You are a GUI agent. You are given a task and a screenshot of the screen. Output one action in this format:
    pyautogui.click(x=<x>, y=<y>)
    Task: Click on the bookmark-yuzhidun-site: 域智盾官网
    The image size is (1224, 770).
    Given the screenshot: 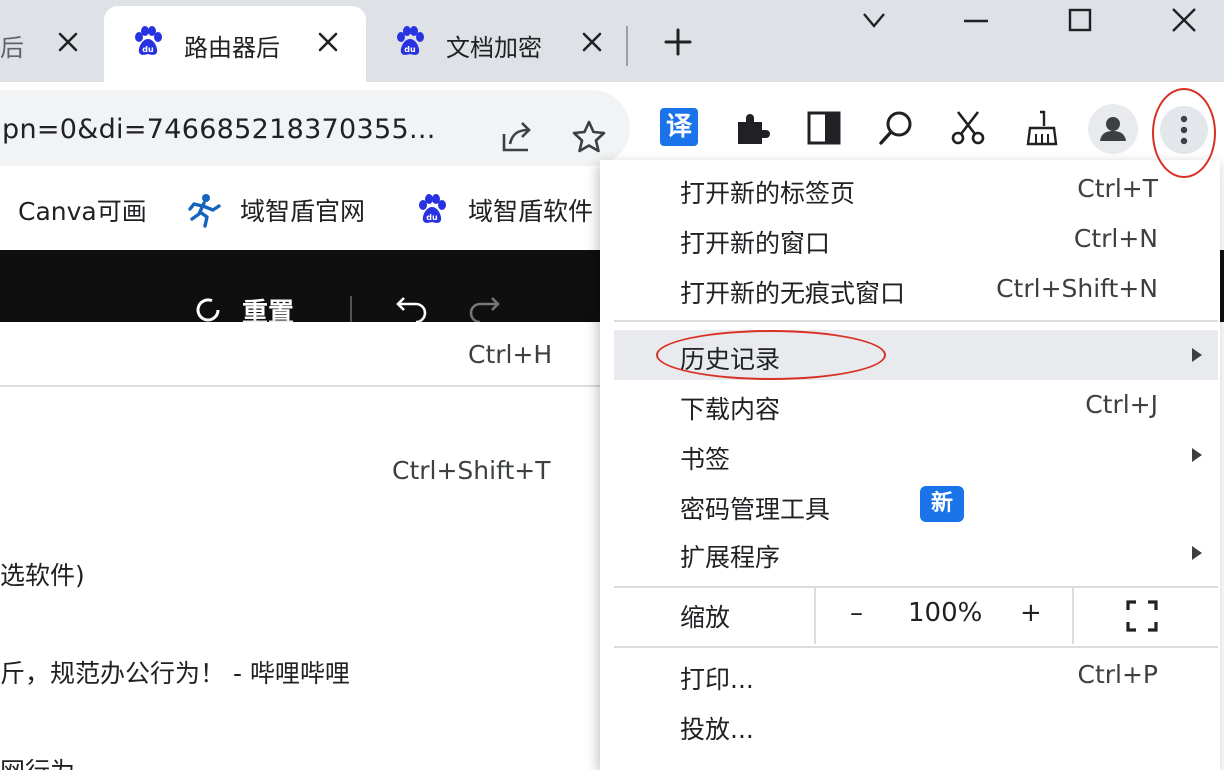 What is the action you would take?
    pyautogui.click(x=275, y=210)
    